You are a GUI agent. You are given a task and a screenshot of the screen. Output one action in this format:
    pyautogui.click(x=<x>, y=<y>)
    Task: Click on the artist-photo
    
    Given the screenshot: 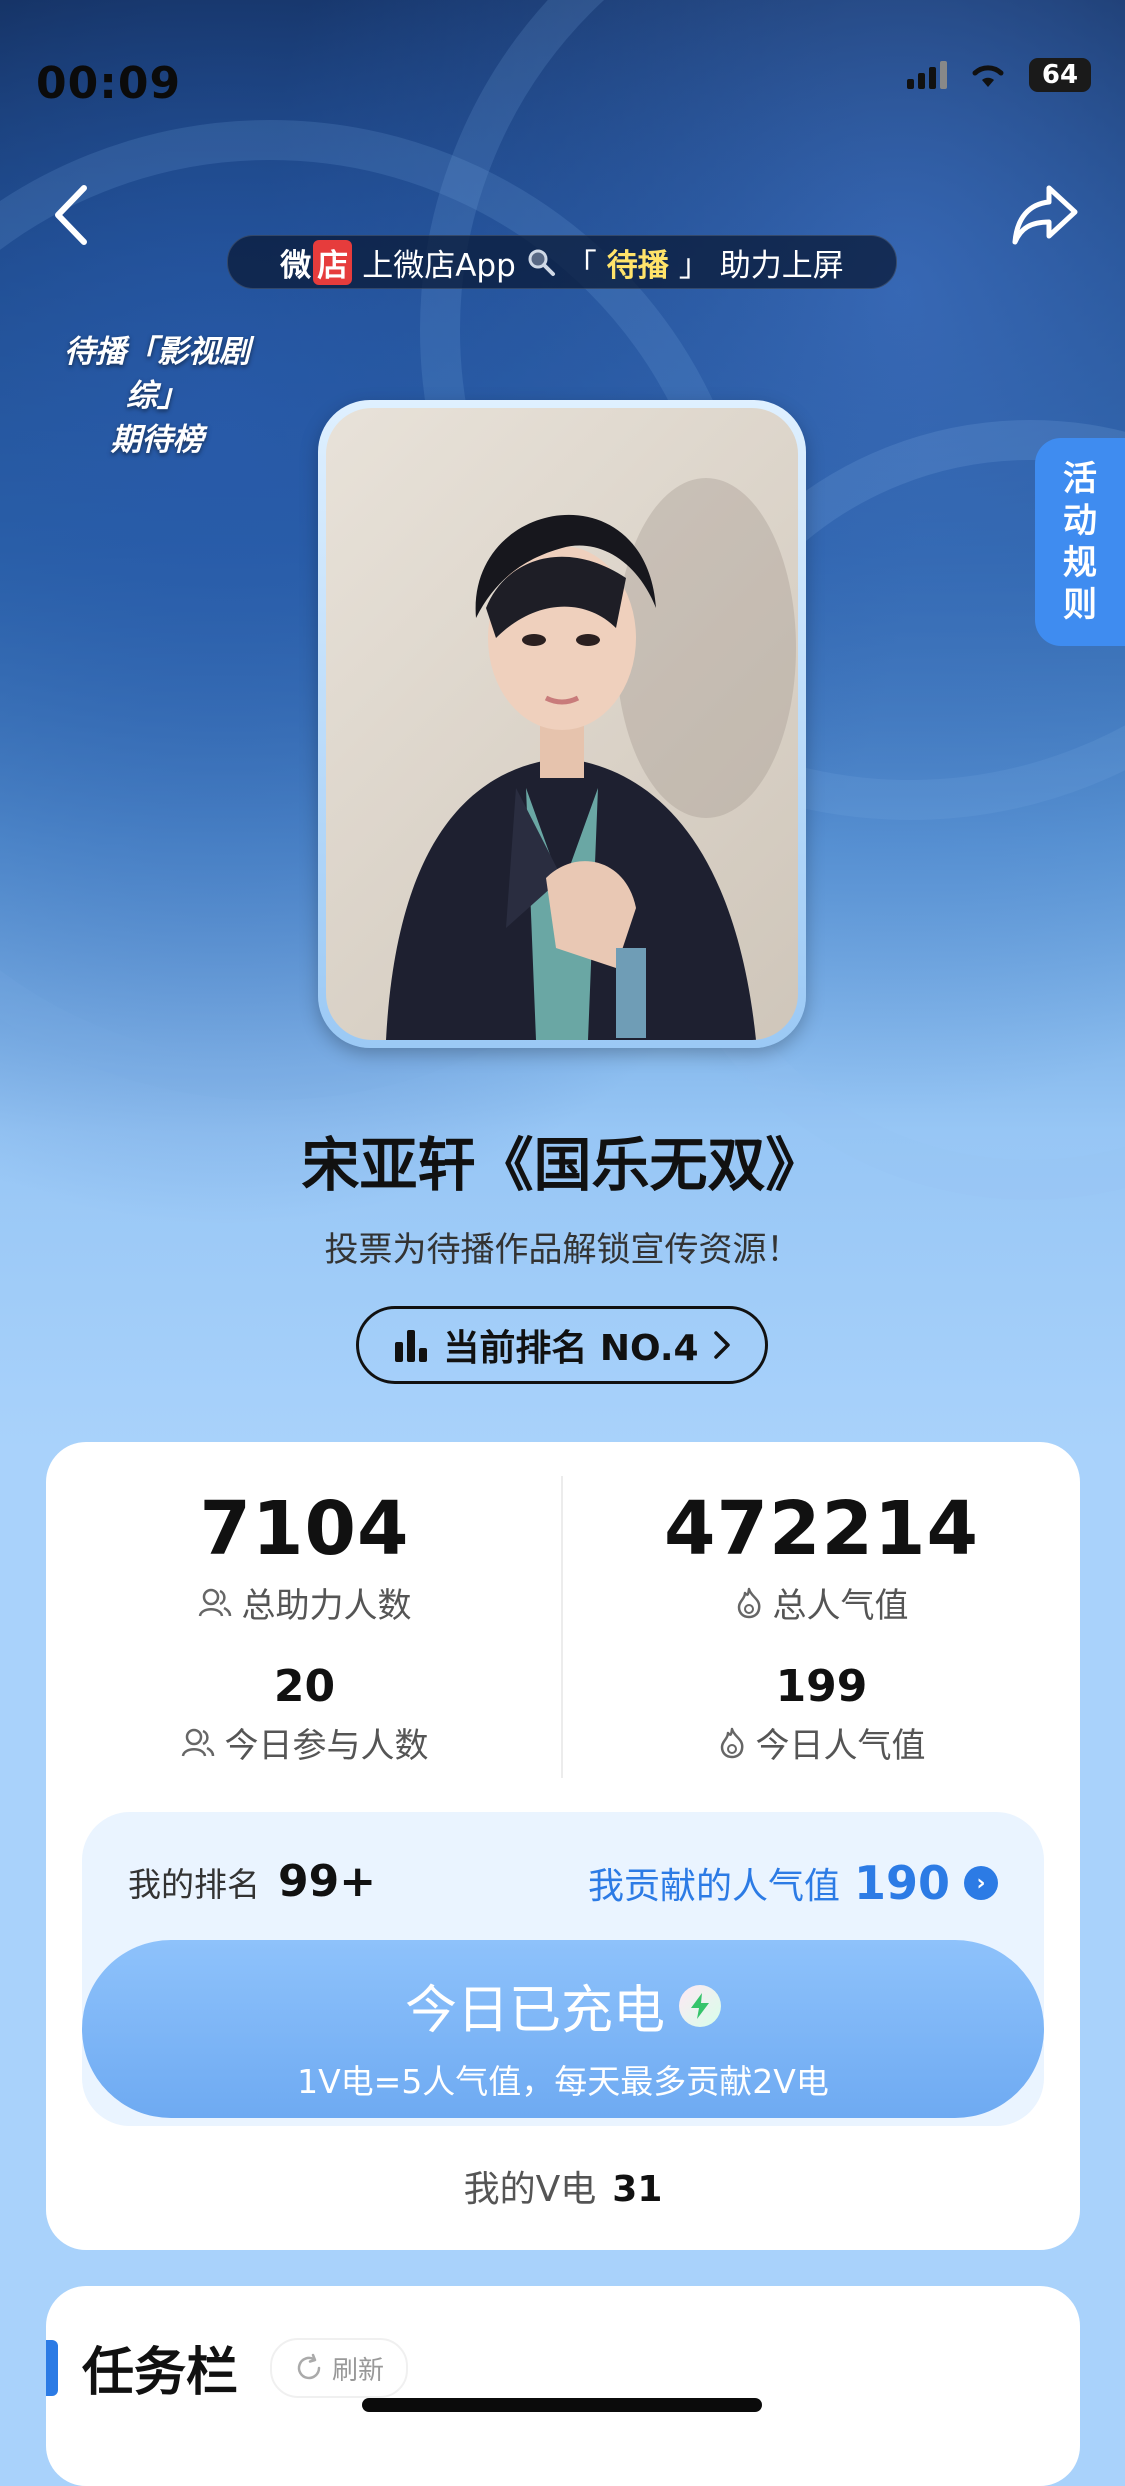 What is the action you would take?
    pyautogui.click(x=562, y=724)
    